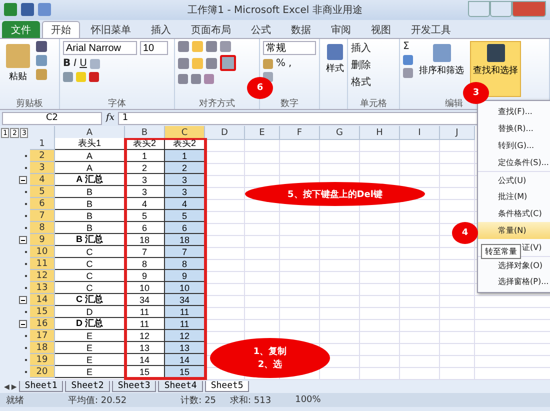  I want to click on status-text: 就绪, so click(15, 400).